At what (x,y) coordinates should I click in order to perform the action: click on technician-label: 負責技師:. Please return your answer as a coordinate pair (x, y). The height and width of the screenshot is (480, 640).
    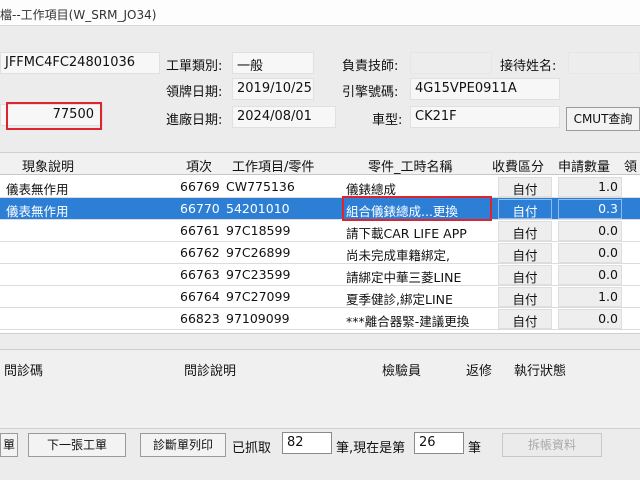
    Looking at the image, I should click on (370, 66).